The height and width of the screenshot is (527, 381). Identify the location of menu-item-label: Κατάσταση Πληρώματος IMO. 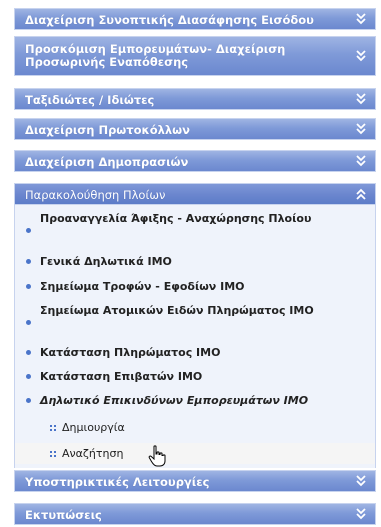
(130, 352).